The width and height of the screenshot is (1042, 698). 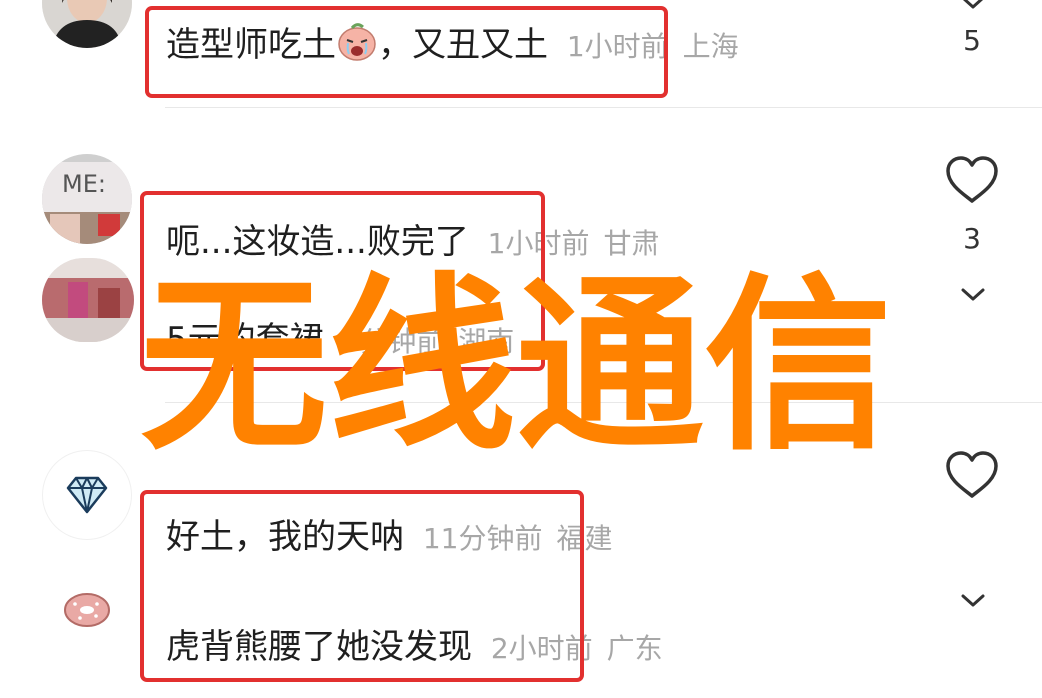 I want to click on like-count: 5, so click(x=972, y=40).